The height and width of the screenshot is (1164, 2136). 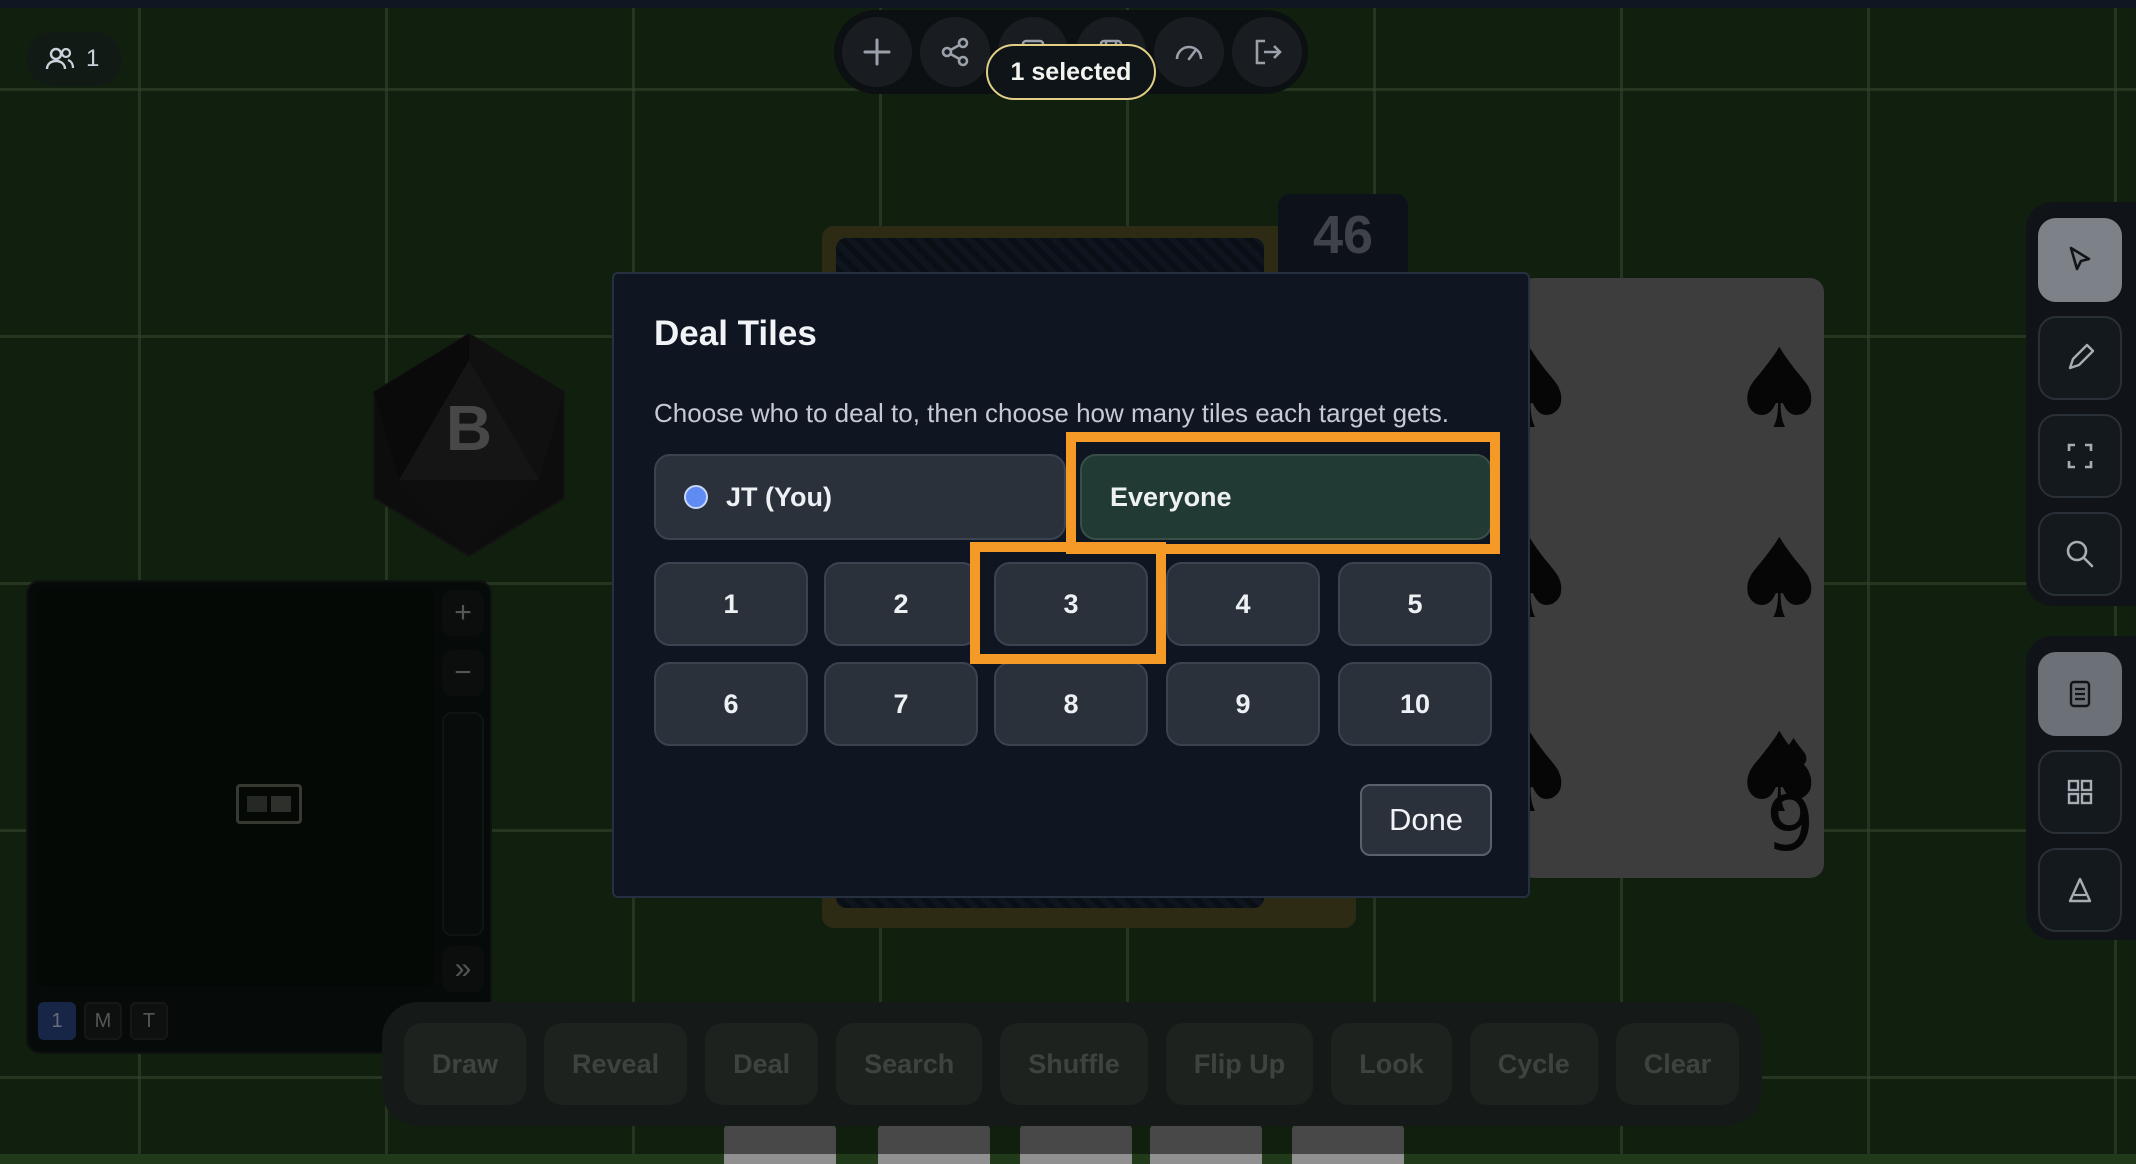 What do you see at coordinates (901, 604) in the screenshot?
I see `count-button-2: 2` at bounding box center [901, 604].